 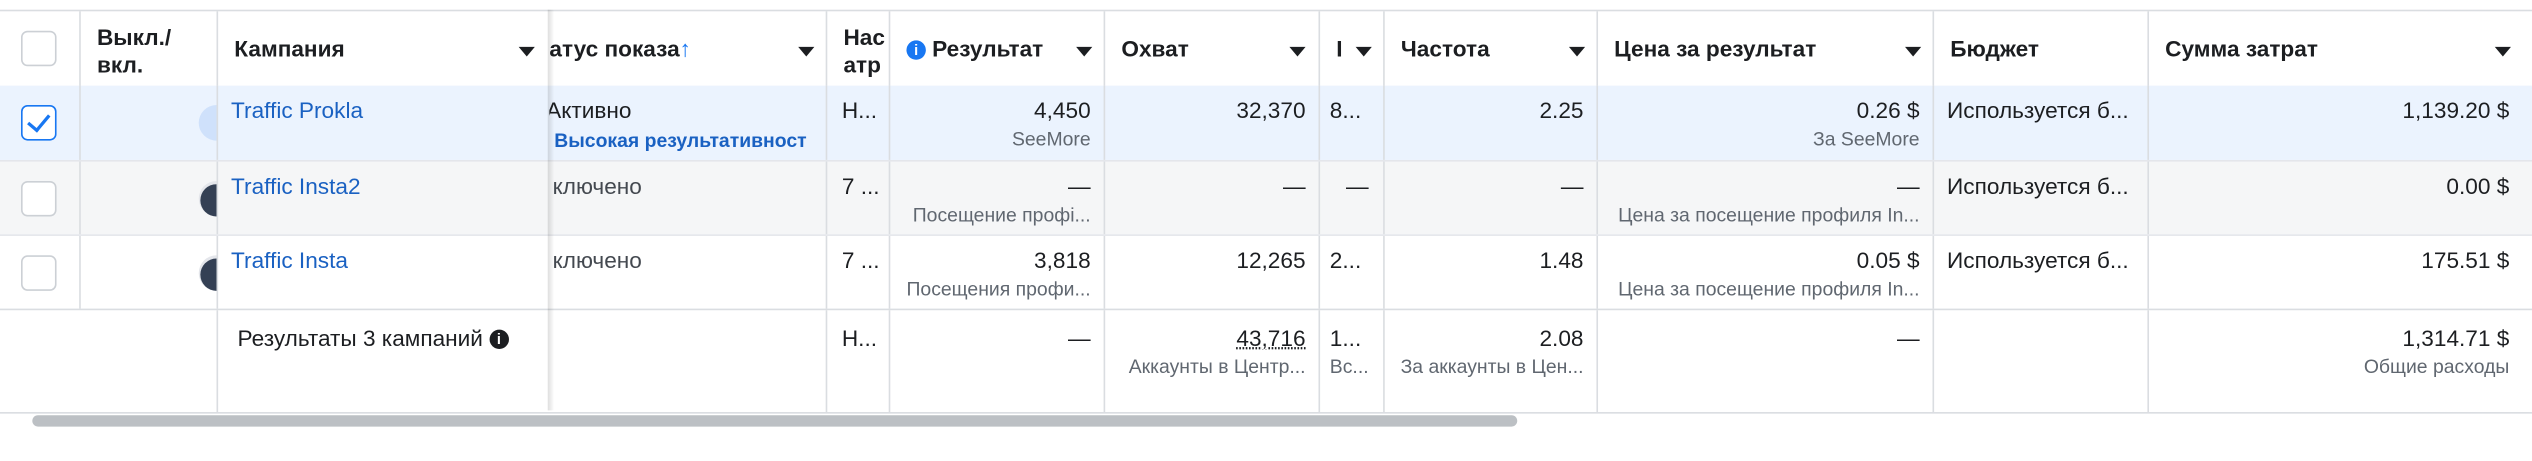 What do you see at coordinates (1062, 260) in the screenshot?
I see `result-value: 3,818` at bounding box center [1062, 260].